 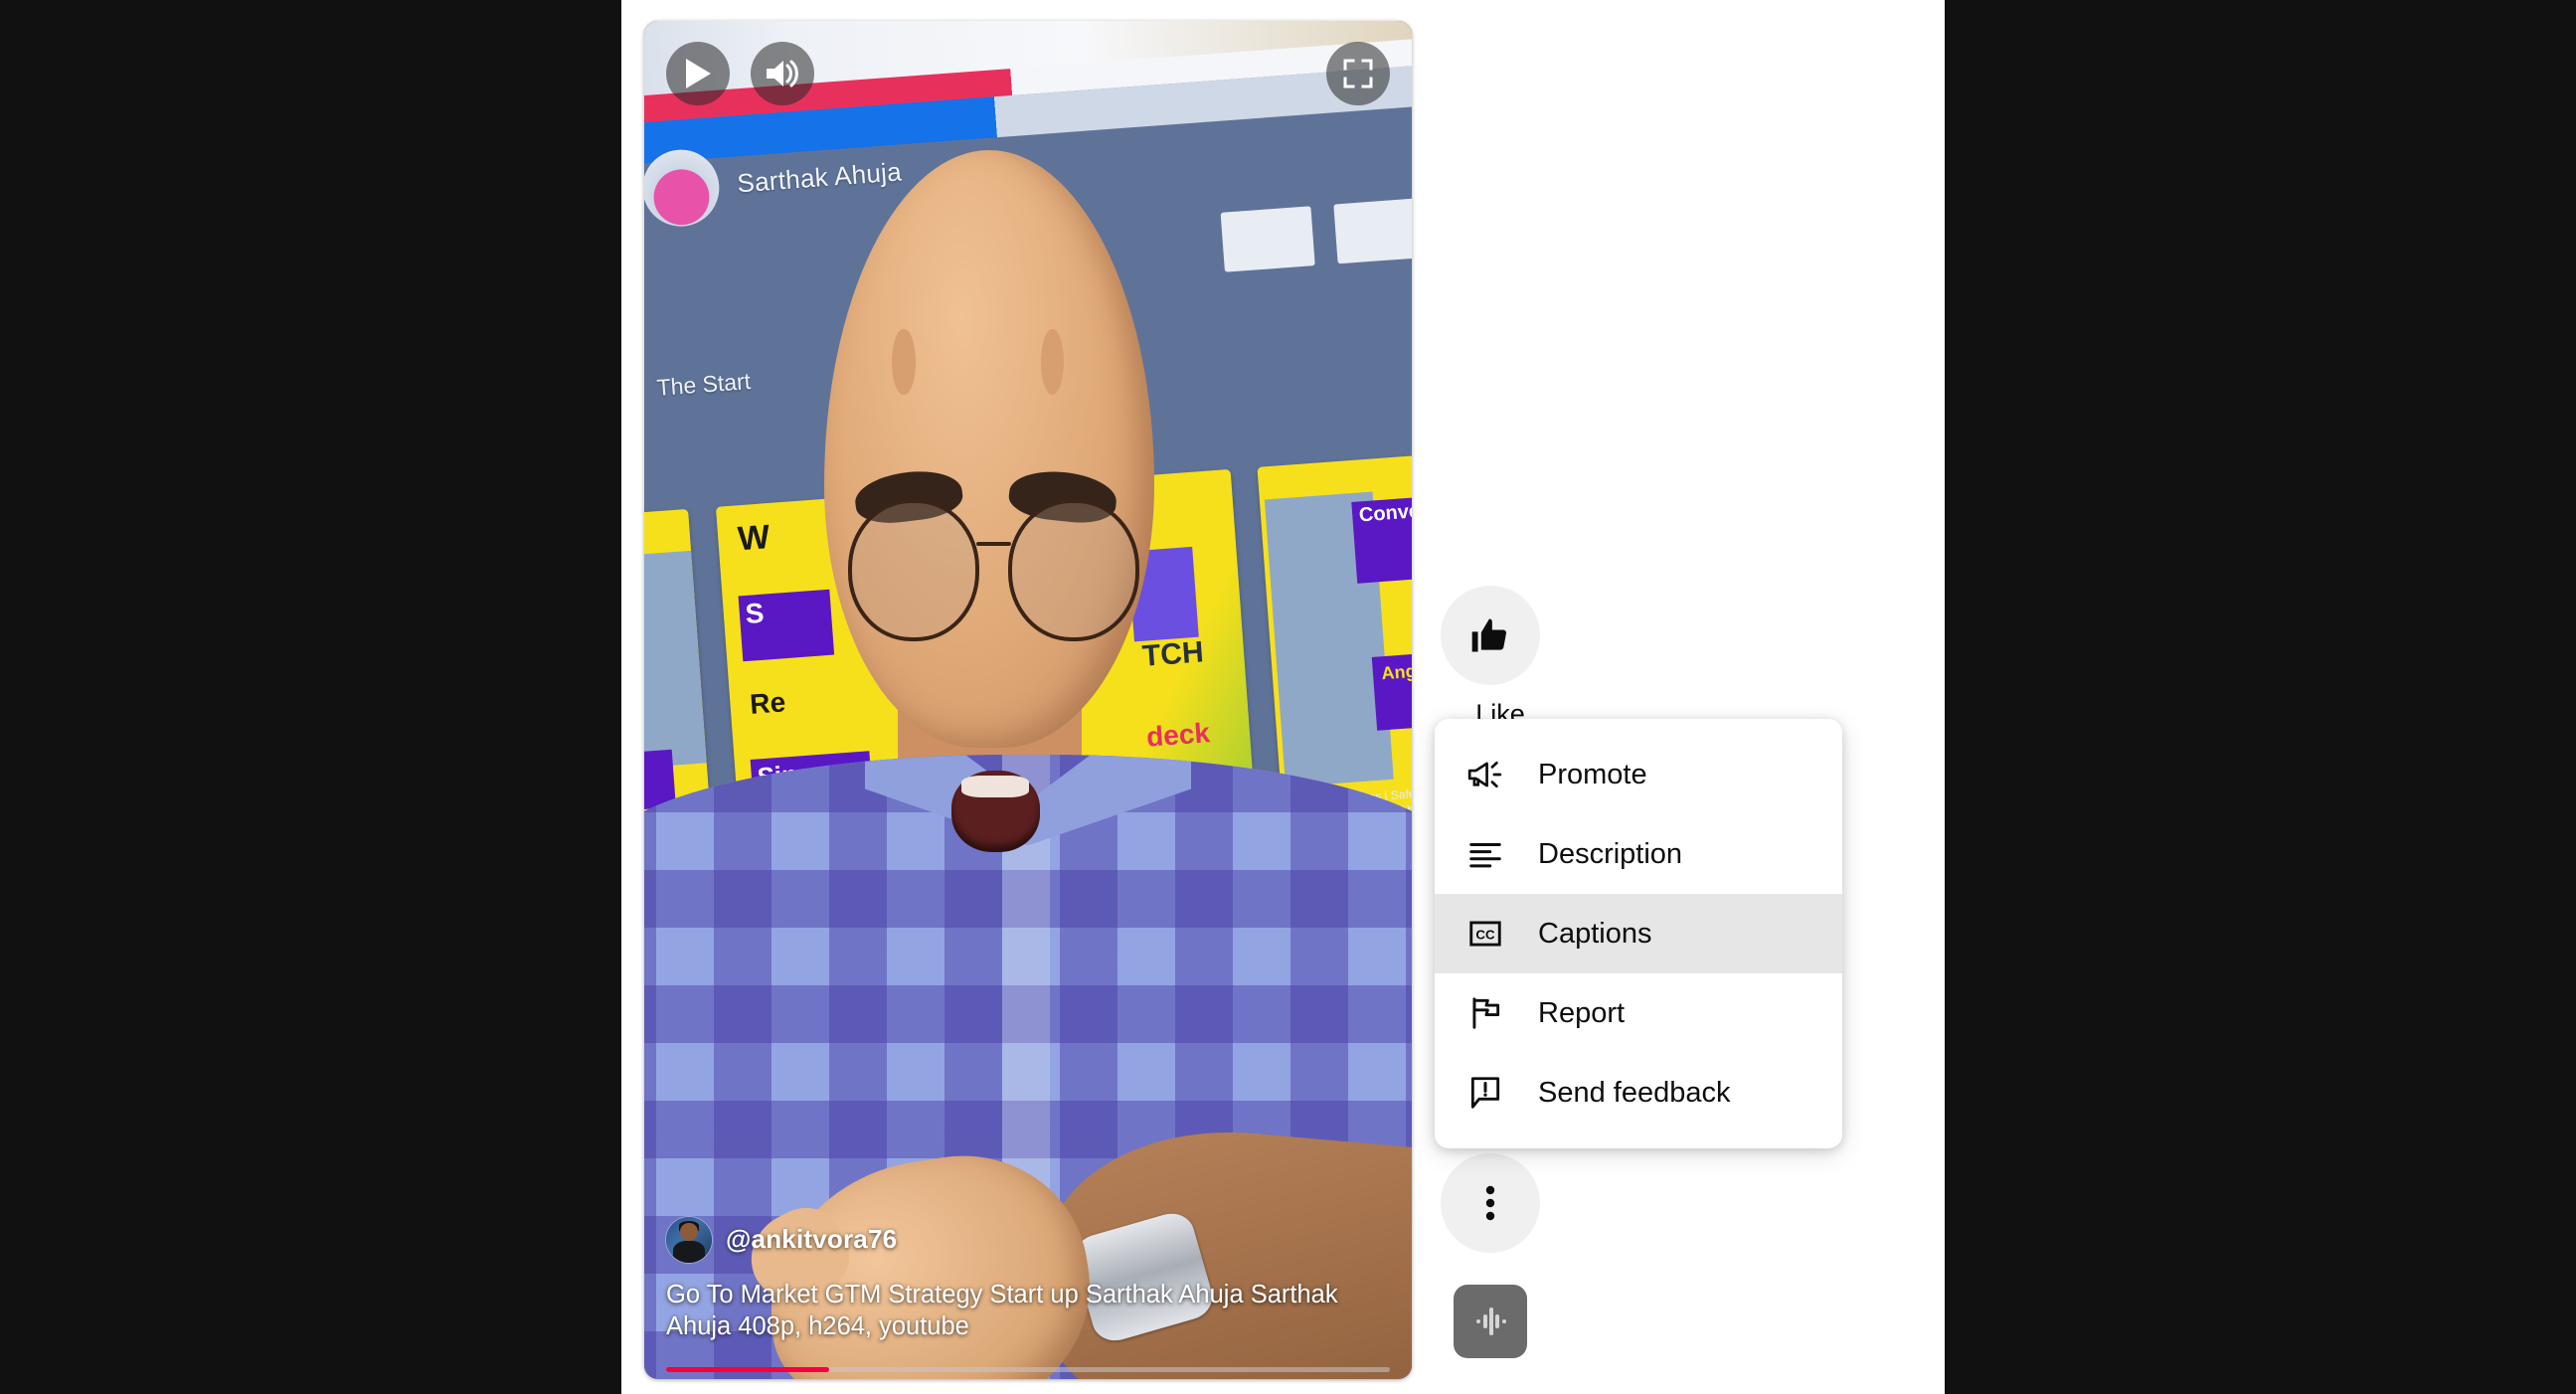 I want to click on screen-channel-name: Sarthak Ahuja, so click(x=819, y=177).